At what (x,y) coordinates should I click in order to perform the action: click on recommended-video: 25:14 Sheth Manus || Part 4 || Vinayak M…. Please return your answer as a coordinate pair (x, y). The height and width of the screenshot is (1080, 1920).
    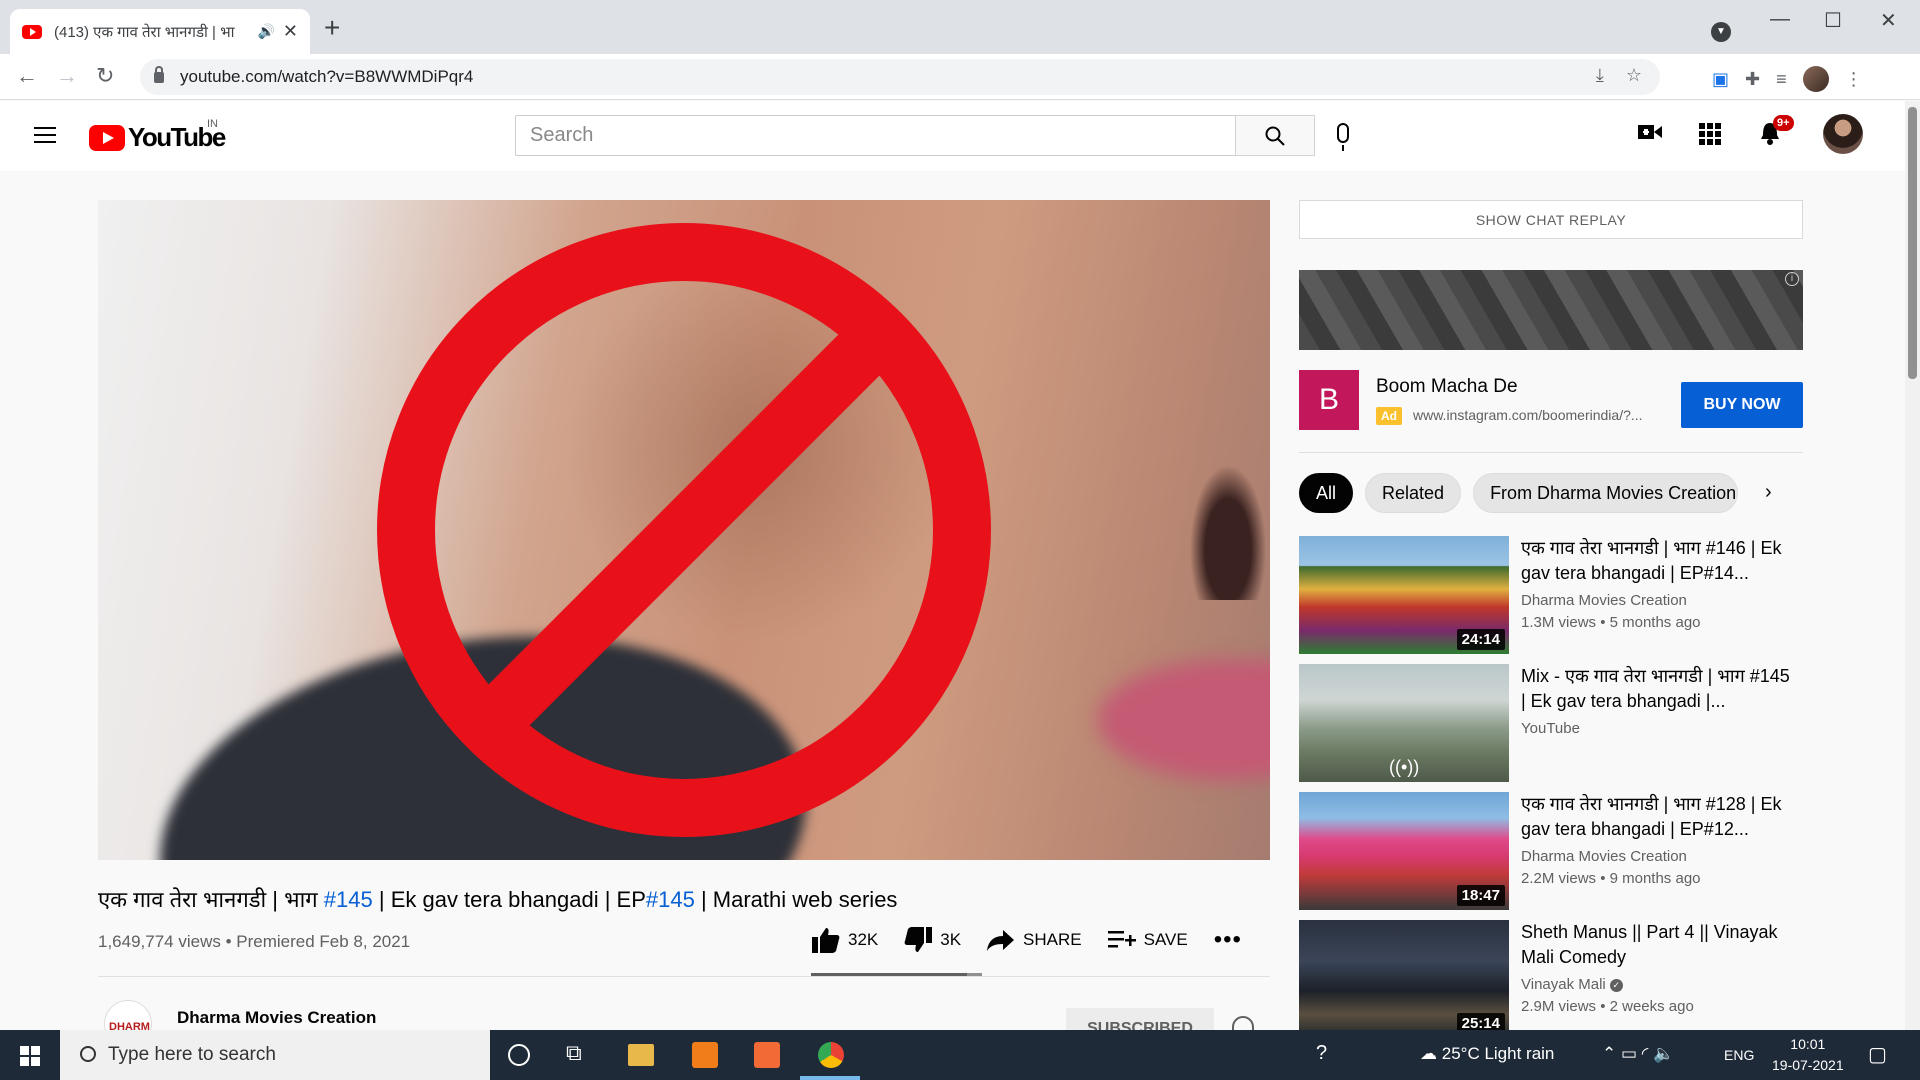
    Looking at the image, I should click on (1551, 979).